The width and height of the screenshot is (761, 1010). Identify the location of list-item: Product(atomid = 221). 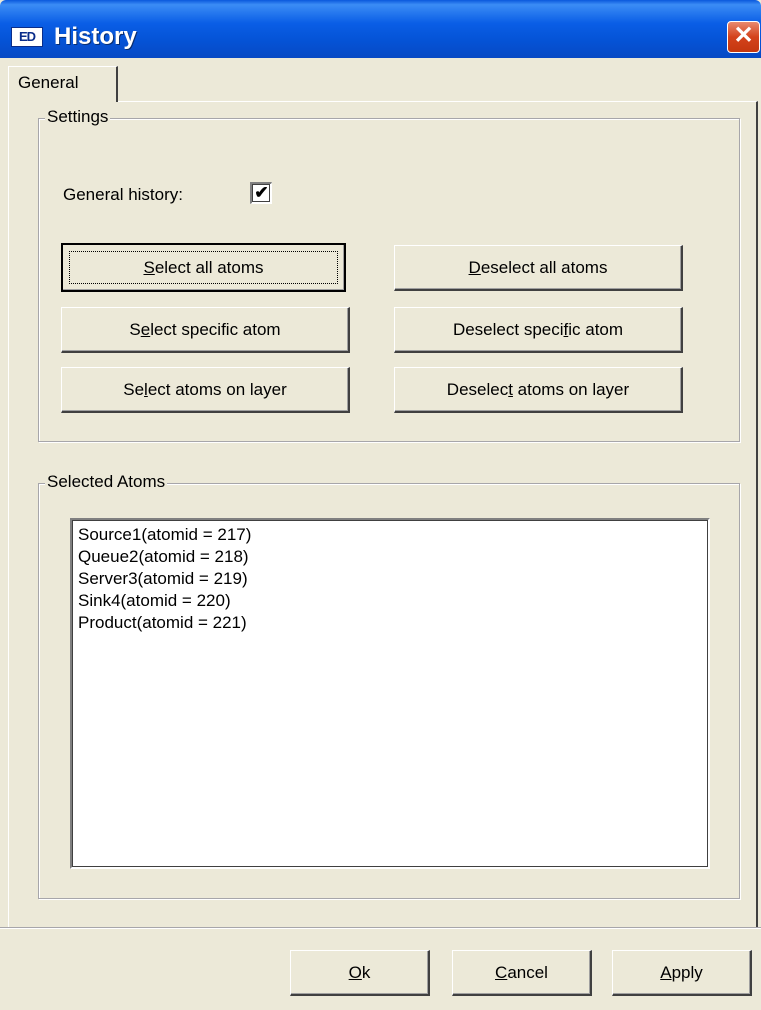
(390, 623).